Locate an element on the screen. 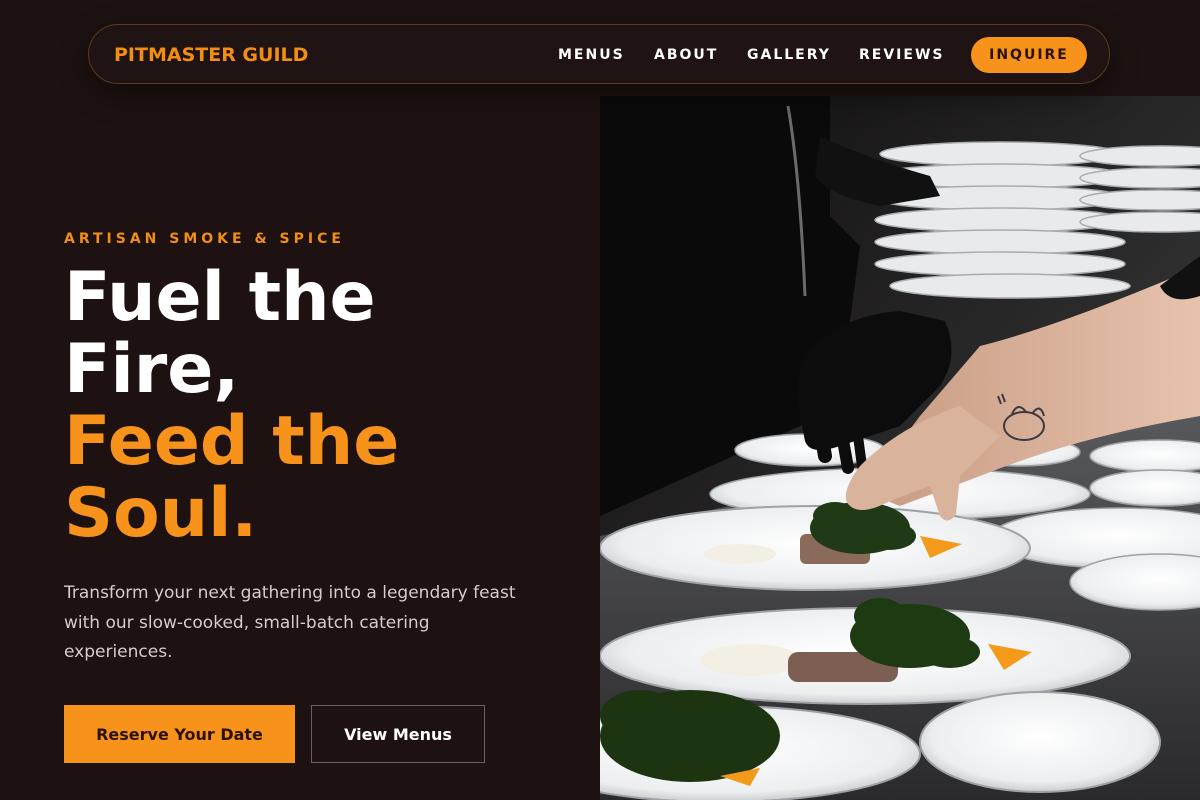 This screenshot has height=800, width=1200. headline-line: Fuel the is located at coordinates (220, 297).